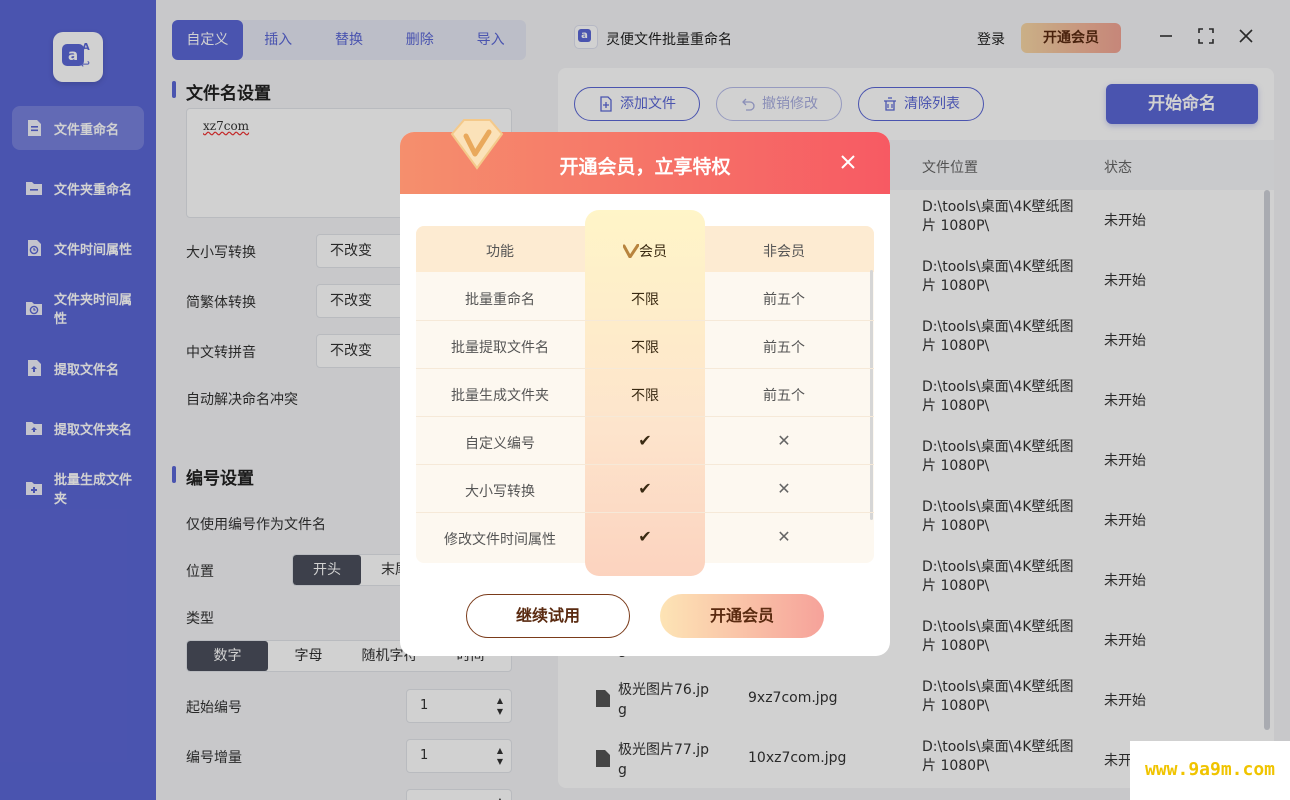 This screenshot has width=1290, height=800. I want to click on close-modal-icon, so click(848, 162).